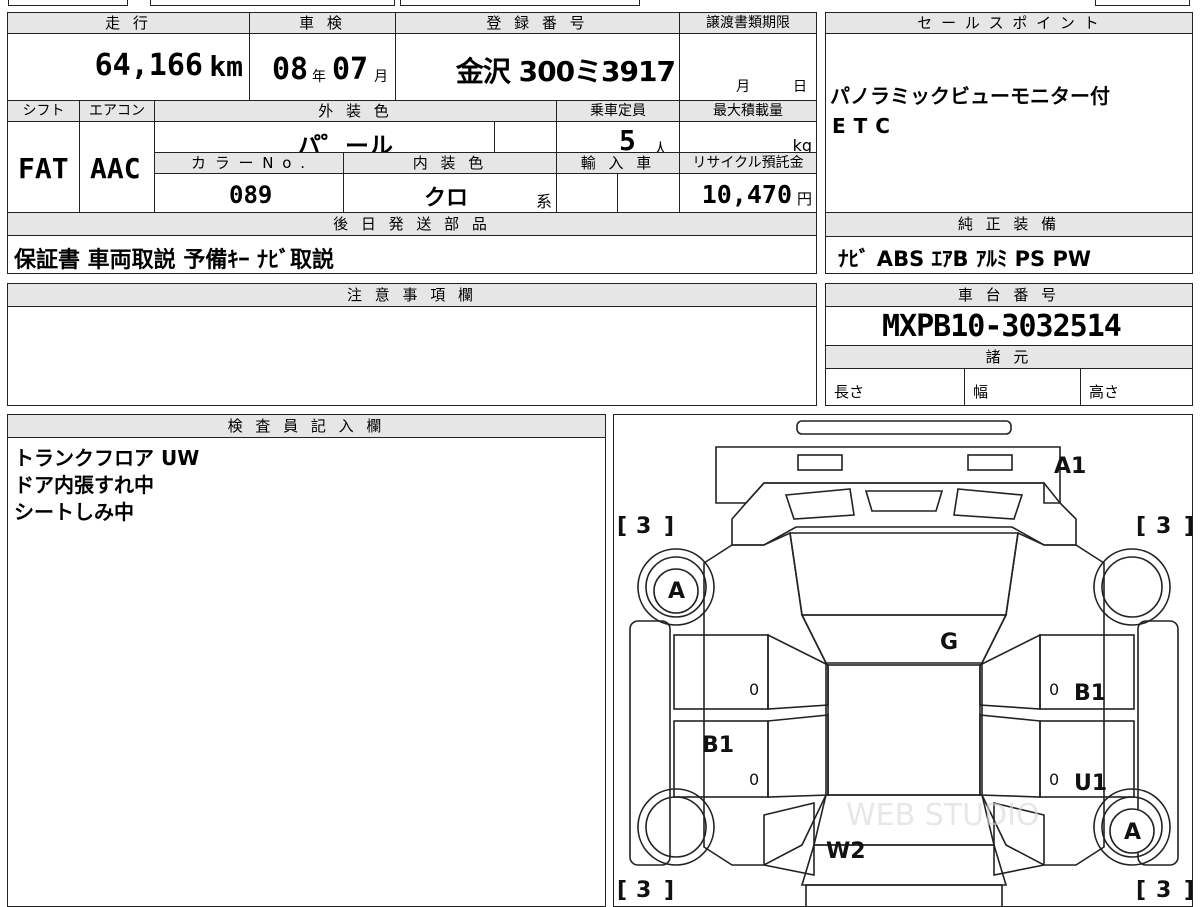 The width and height of the screenshot is (1200, 907). Describe the element at coordinates (537, 23) in the screenshot. I see `registration-header: 登 録 番 号` at that location.